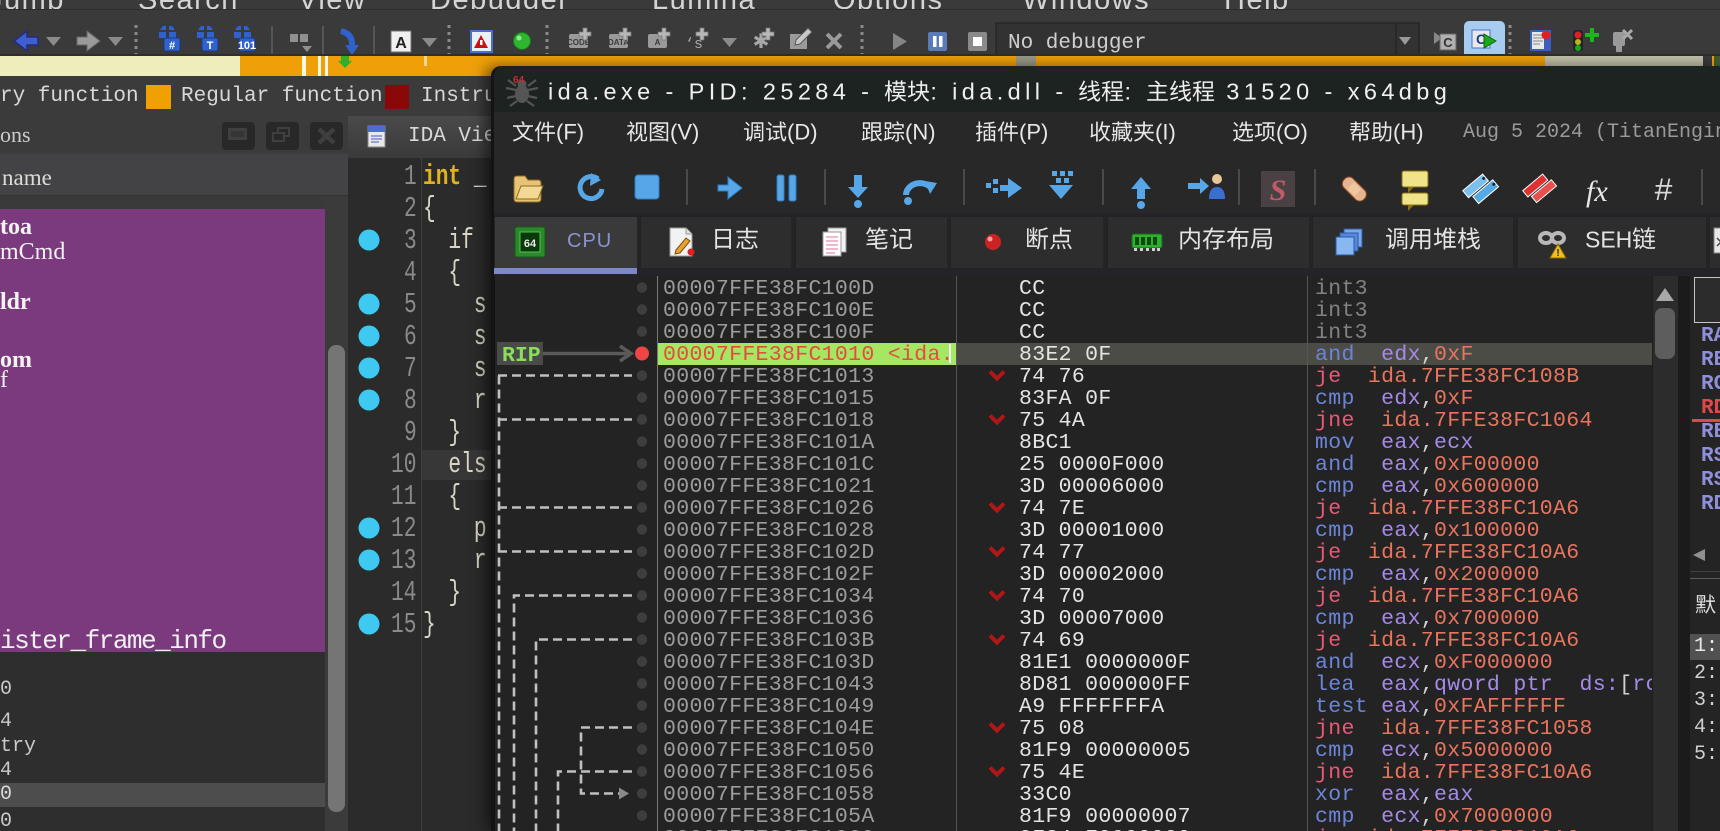 The height and width of the screenshot is (831, 1720). What do you see at coordinates (1597, 191) in the screenshot?
I see `svg-text: fx` at bounding box center [1597, 191].